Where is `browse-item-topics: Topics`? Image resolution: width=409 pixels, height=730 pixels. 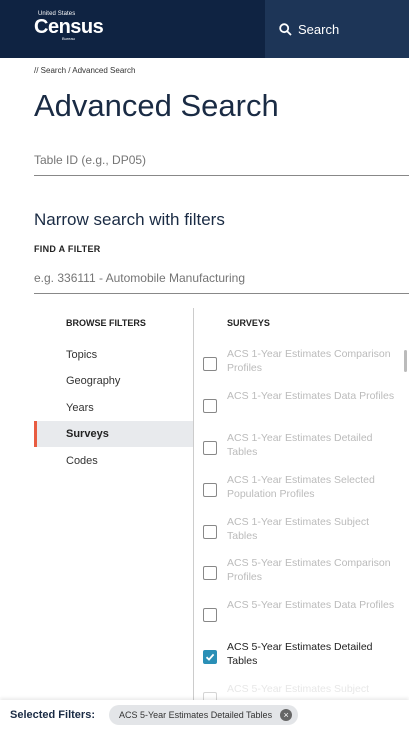
browse-item-topics: Topics is located at coordinates (114, 355).